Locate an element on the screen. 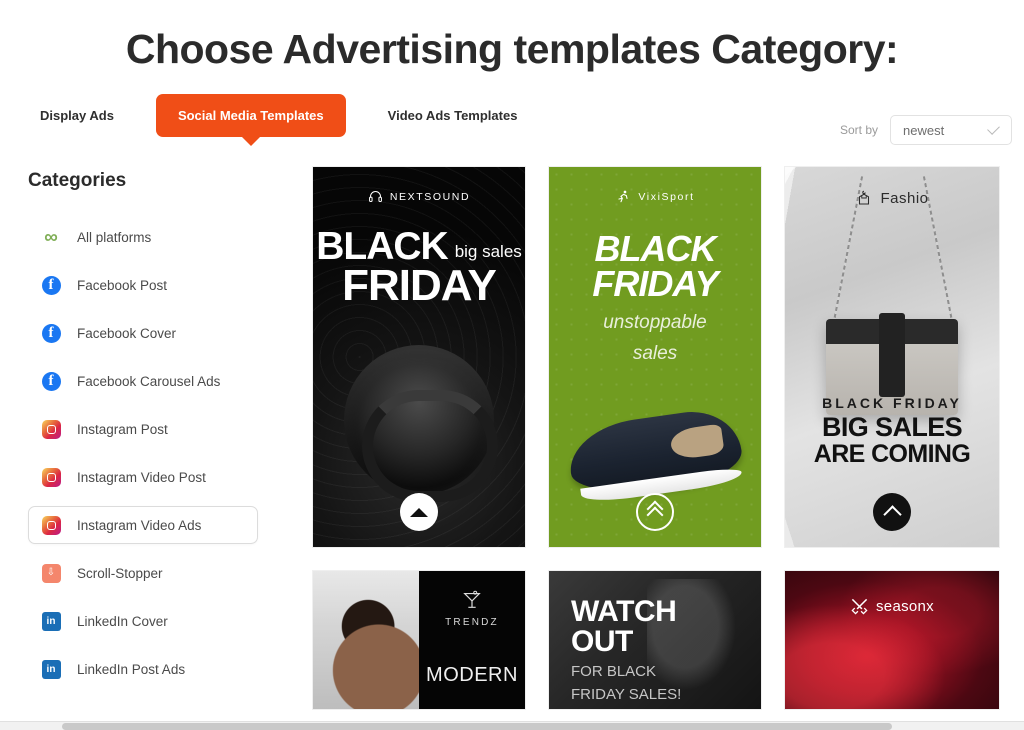 This screenshot has width=1024, height=730. subtitle-sales: sales is located at coordinates (655, 354).